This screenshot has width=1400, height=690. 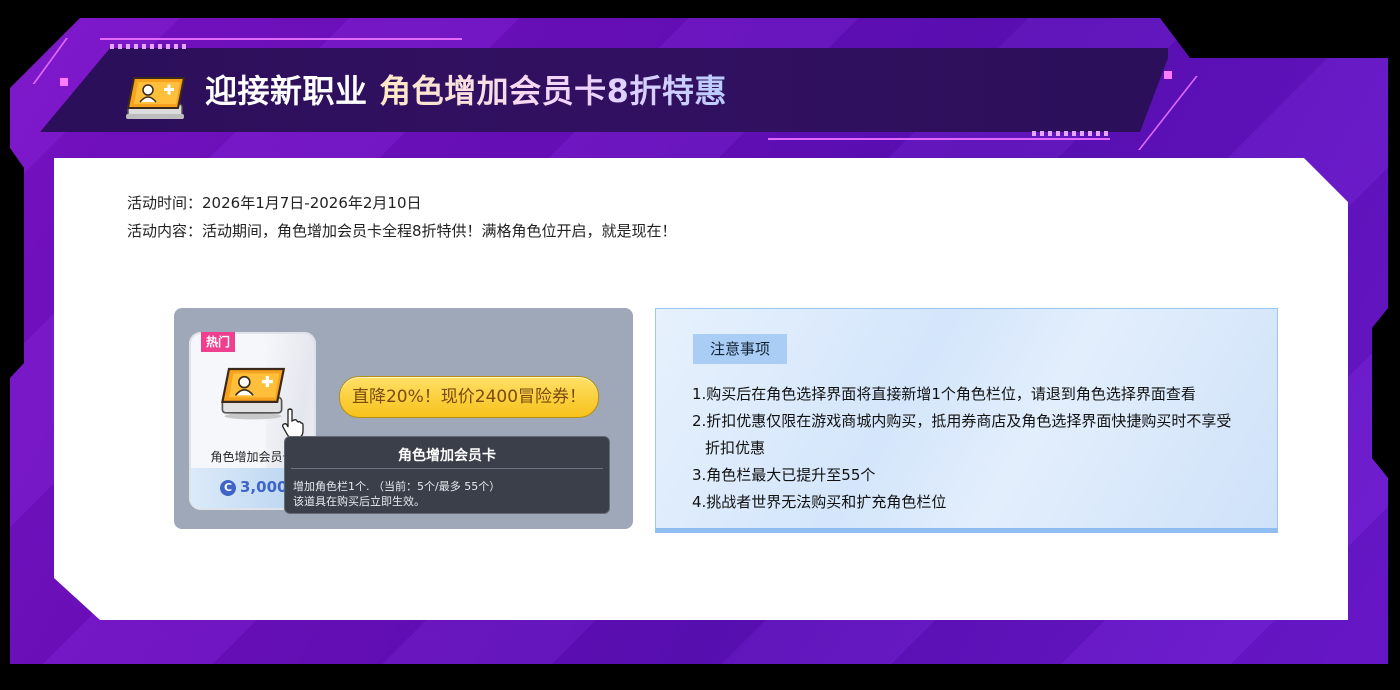 What do you see at coordinates (165, 231) in the screenshot?
I see `activity-content-label: 活动内容：` at bounding box center [165, 231].